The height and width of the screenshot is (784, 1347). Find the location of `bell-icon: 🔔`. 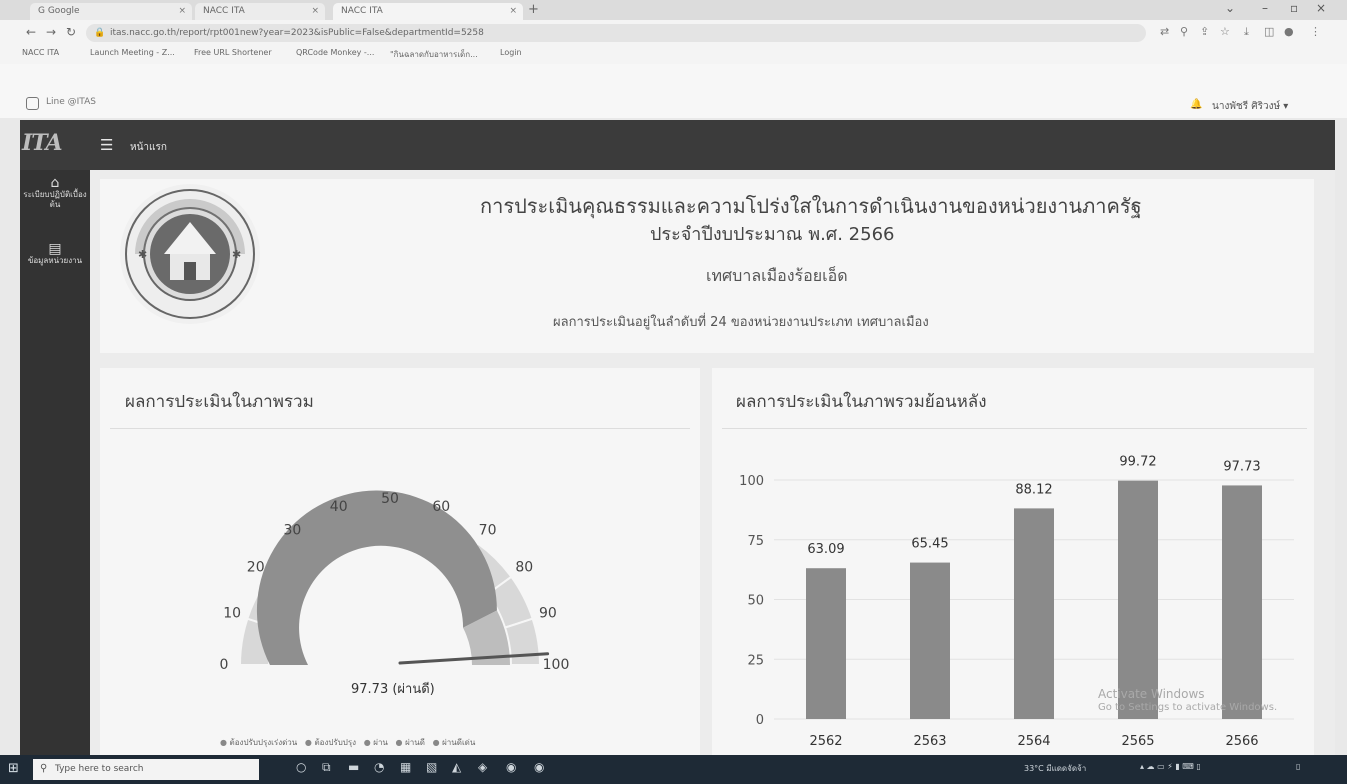

bell-icon: 🔔 is located at coordinates (1196, 104).